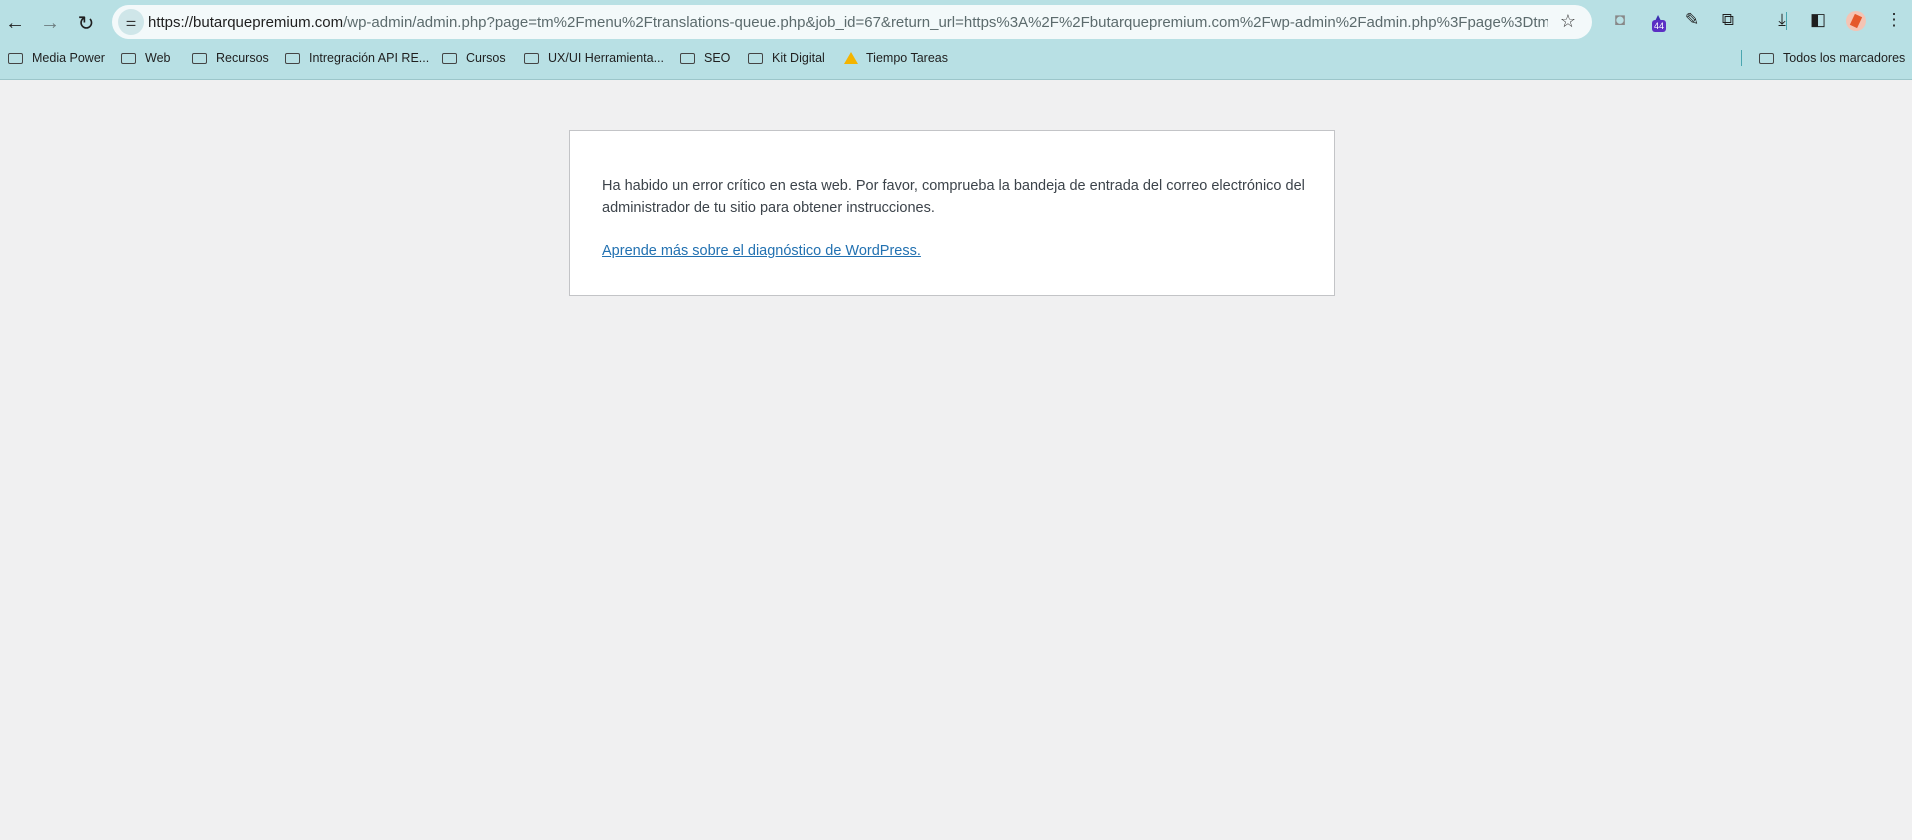 The height and width of the screenshot is (840, 1912). What do you see at coordinates (907, 58) in the screenshot?
I see `bookmark-label: Tiempo Tareas` at bounding box center [907, 58].